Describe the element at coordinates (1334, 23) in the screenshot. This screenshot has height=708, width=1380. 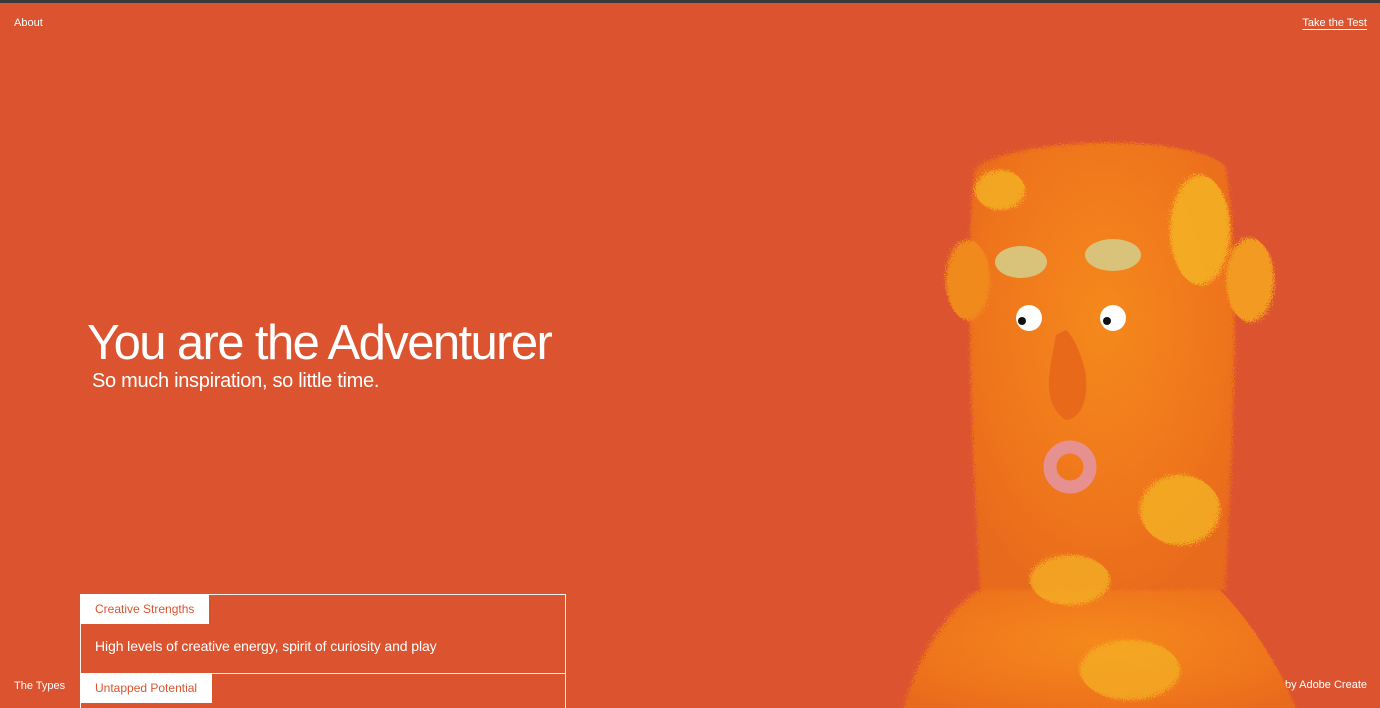
I see `take-the-test-link: Take the Test` at that location.